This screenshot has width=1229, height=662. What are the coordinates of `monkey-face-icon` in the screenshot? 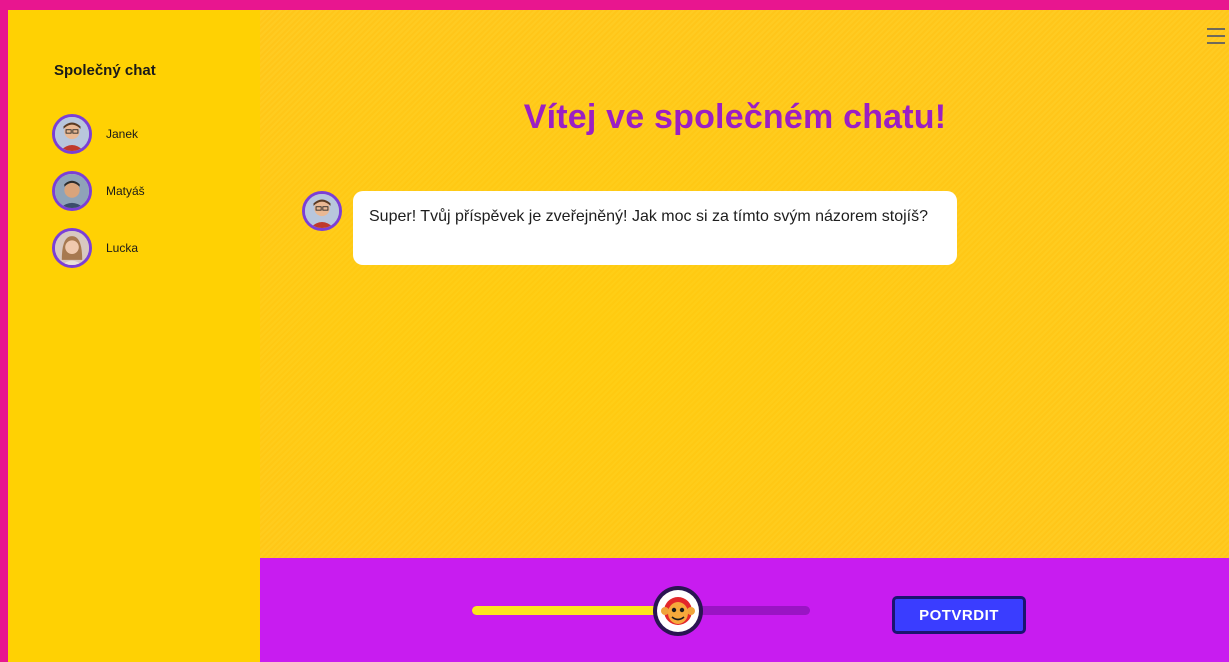 It's located at (678, 611).